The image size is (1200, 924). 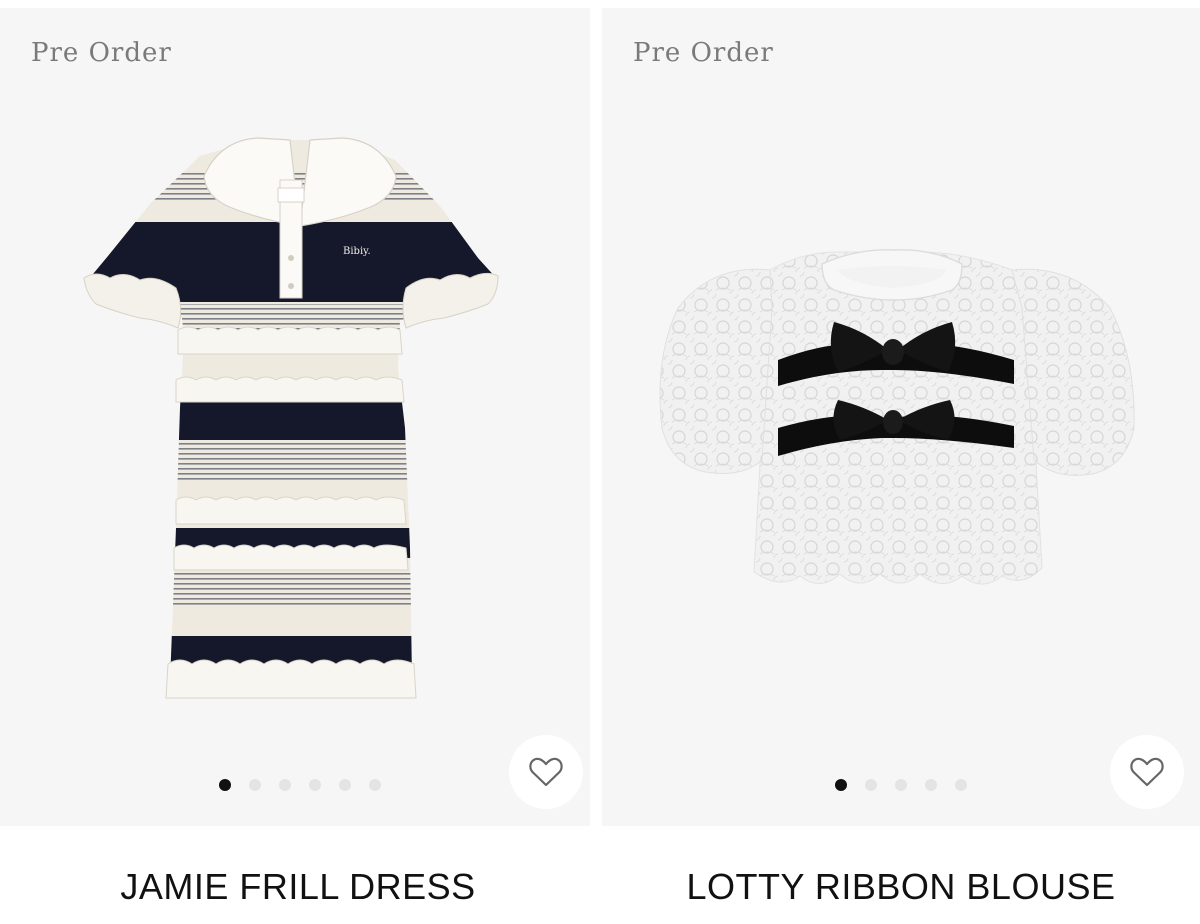 I want to click on product-name: JAMIE FRILL DRESS, so click(x=298, y=887).